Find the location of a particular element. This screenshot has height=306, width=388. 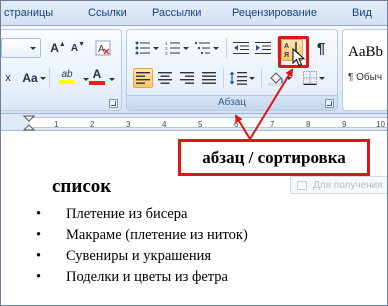

mouse-cursor-icon is located at coordinates (299, 57).